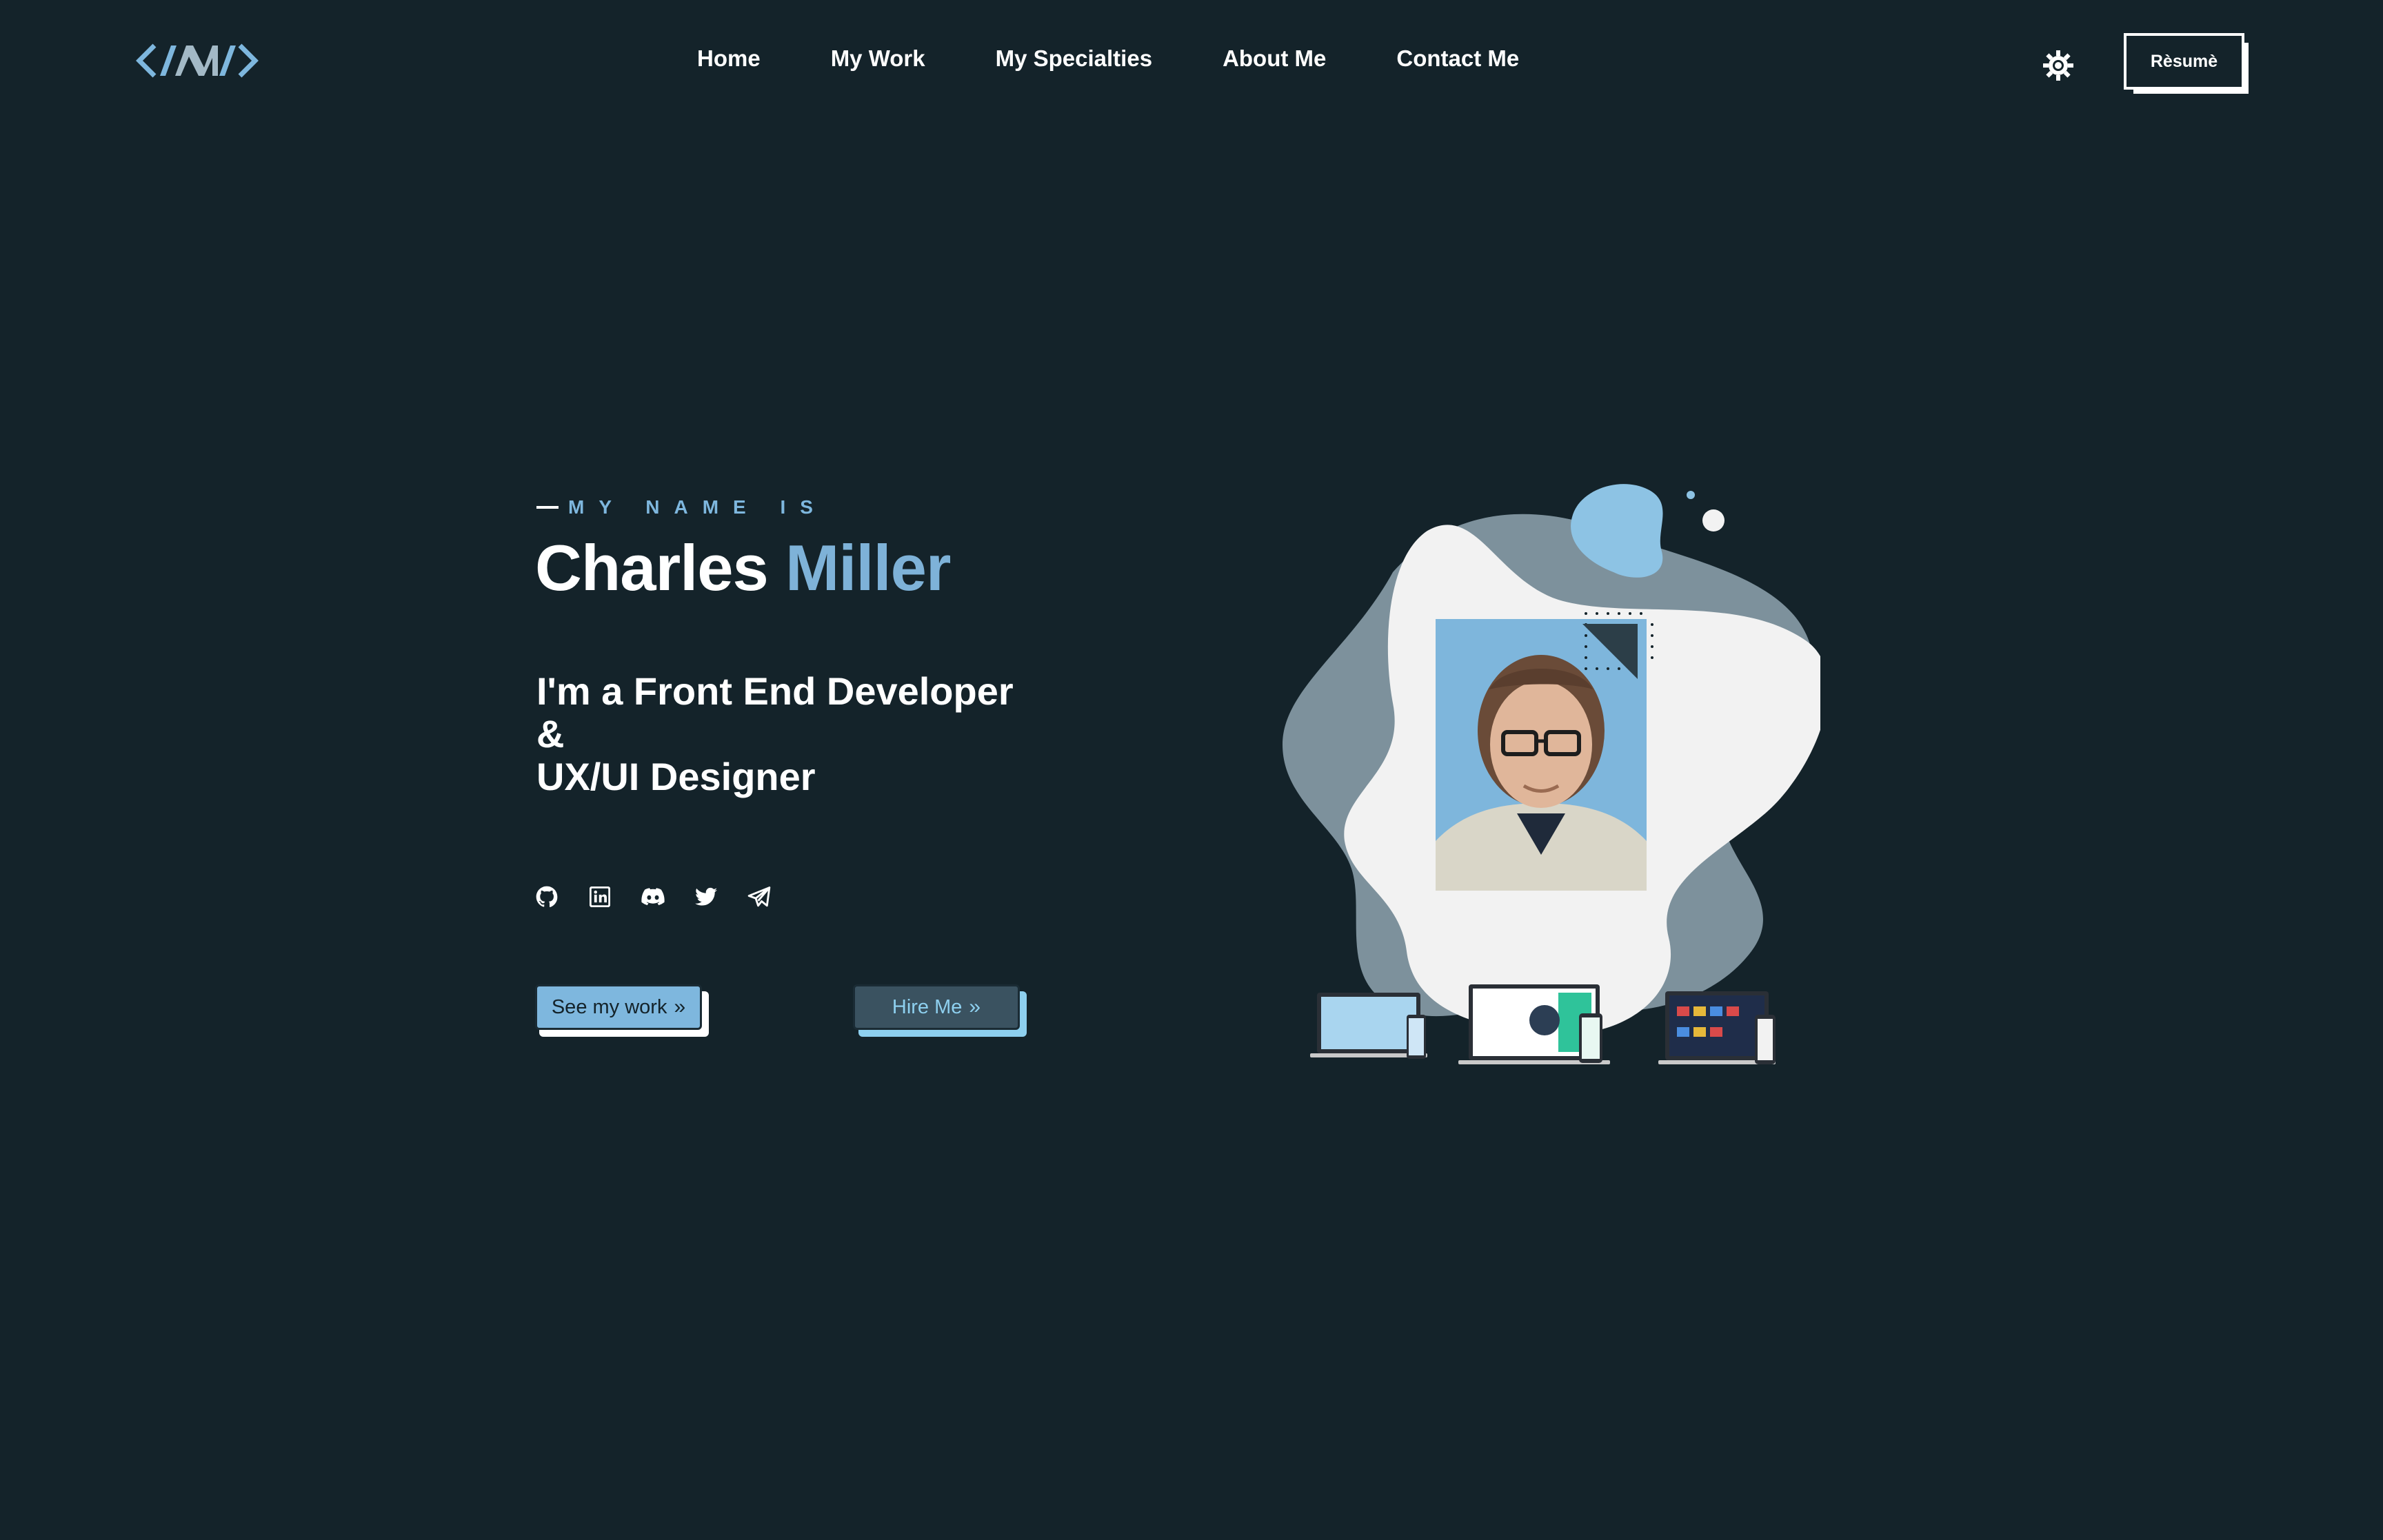  I want to click on resume-button: Rèsumè, so click(2186, 64).